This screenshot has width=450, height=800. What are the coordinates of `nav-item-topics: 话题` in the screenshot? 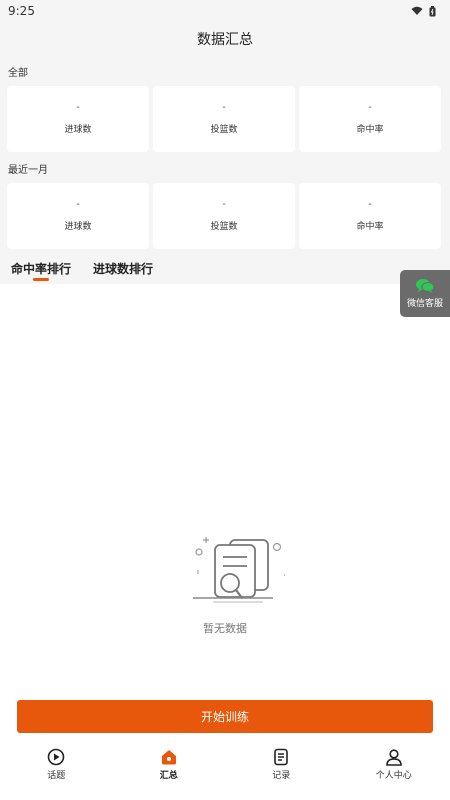 It's located at (56, 771).